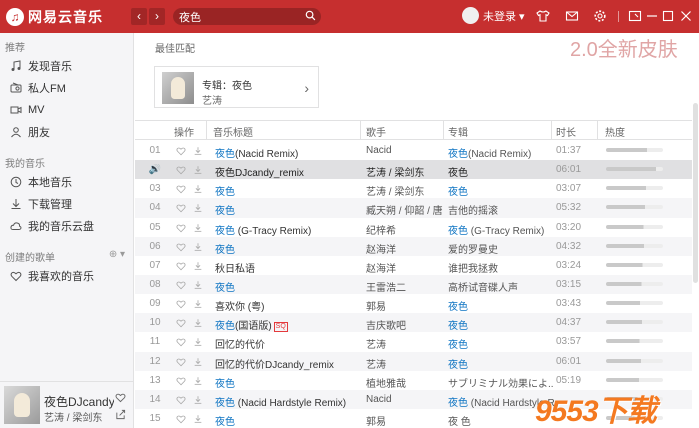 The width and height of the screenshot is (699, 428). I want to click on back-button: ‹, so click(139, 16).